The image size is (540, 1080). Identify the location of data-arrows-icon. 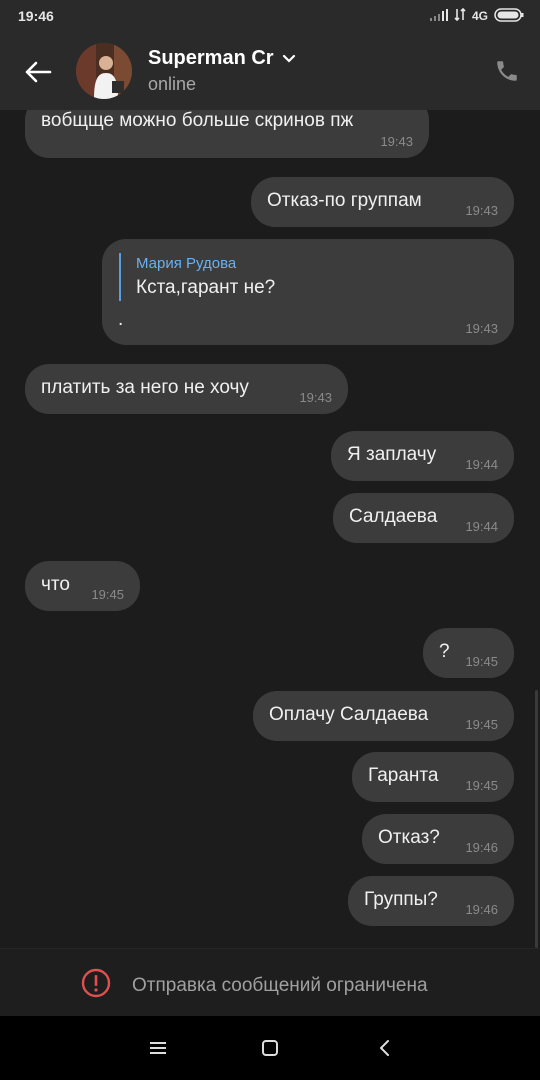
(460, 15).